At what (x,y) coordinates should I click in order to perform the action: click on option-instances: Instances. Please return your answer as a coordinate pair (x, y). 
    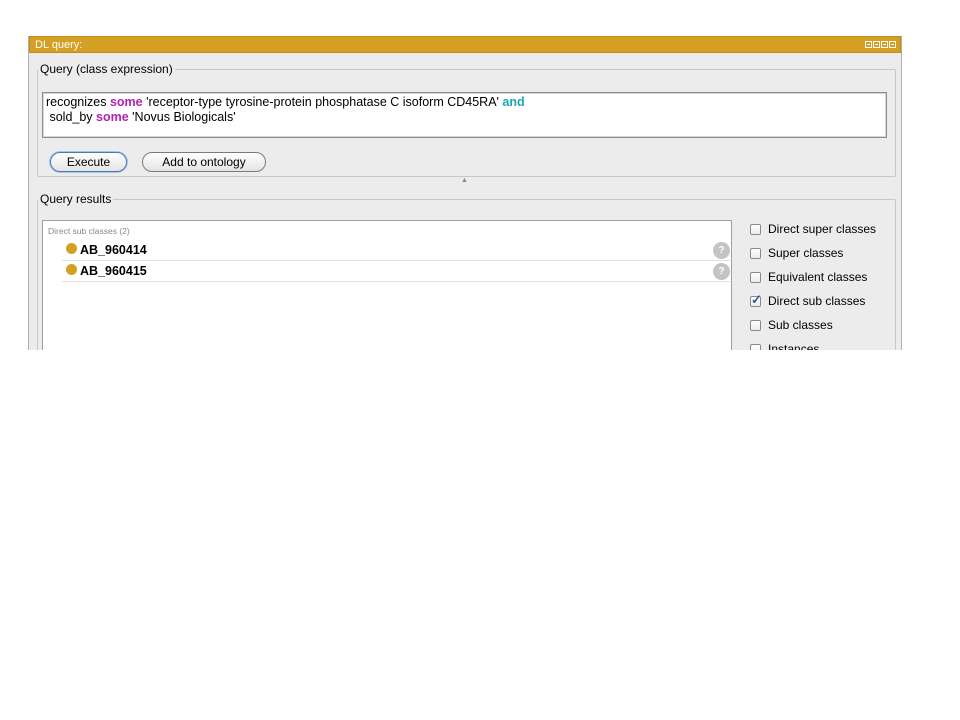
    Looking at the image, I should click on (784, 346).